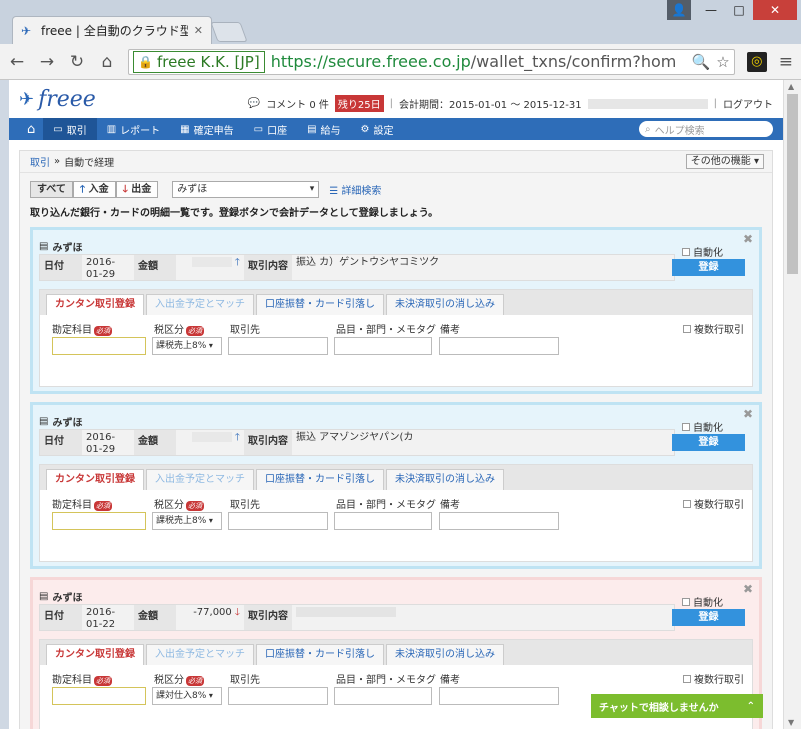 The height and width of the screenshot is (729, 801). Describe the element at coordinates (792, 184) in the screenshot. I see `scrollbar-thumb` at that location.